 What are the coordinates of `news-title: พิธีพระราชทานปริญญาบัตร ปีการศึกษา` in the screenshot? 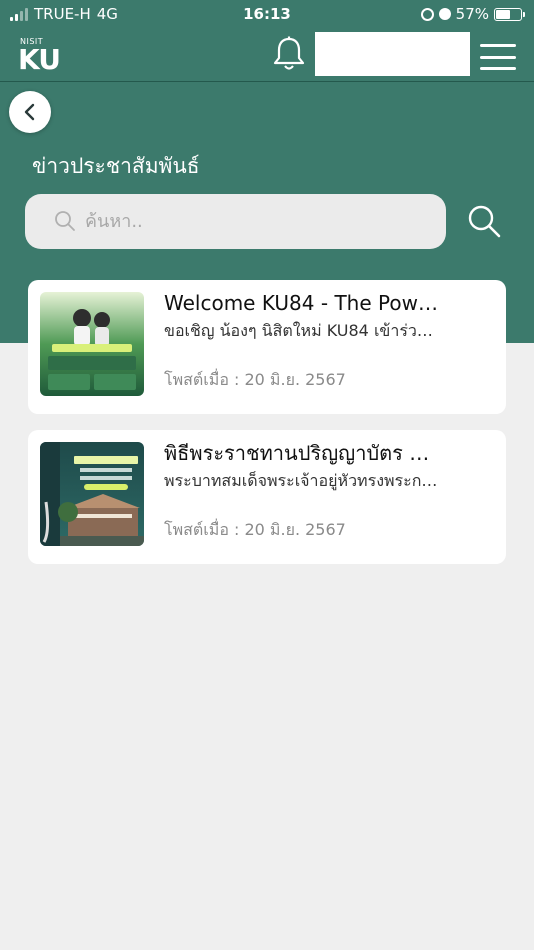 It's located at (301, 453).